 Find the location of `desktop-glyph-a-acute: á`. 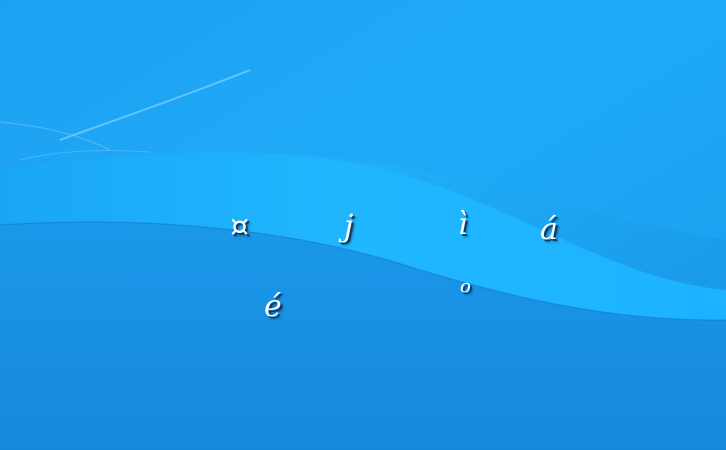

desktop-glyph-a-acute: á is located at coordinates (549, 229).